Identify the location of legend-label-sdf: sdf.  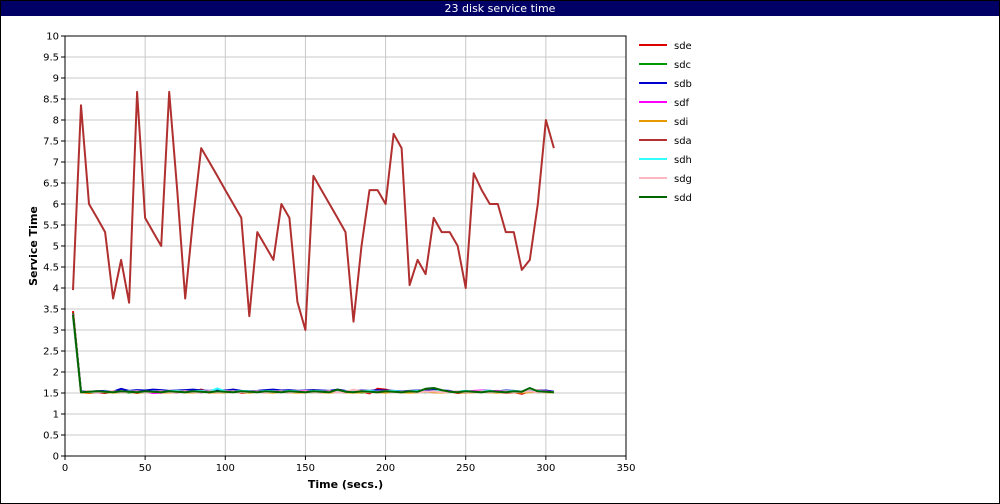
(682, 103).